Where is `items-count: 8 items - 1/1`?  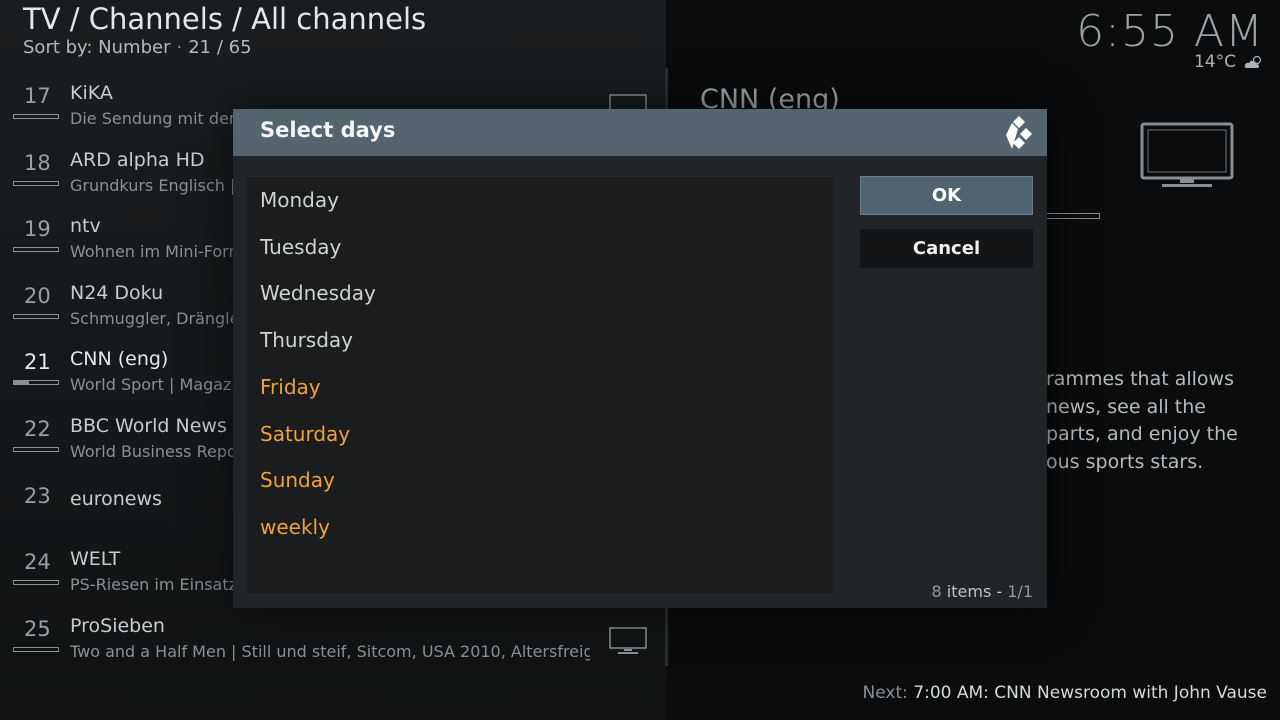
items-count: 8 items - 1/1 is located at coordinates (982, 591).